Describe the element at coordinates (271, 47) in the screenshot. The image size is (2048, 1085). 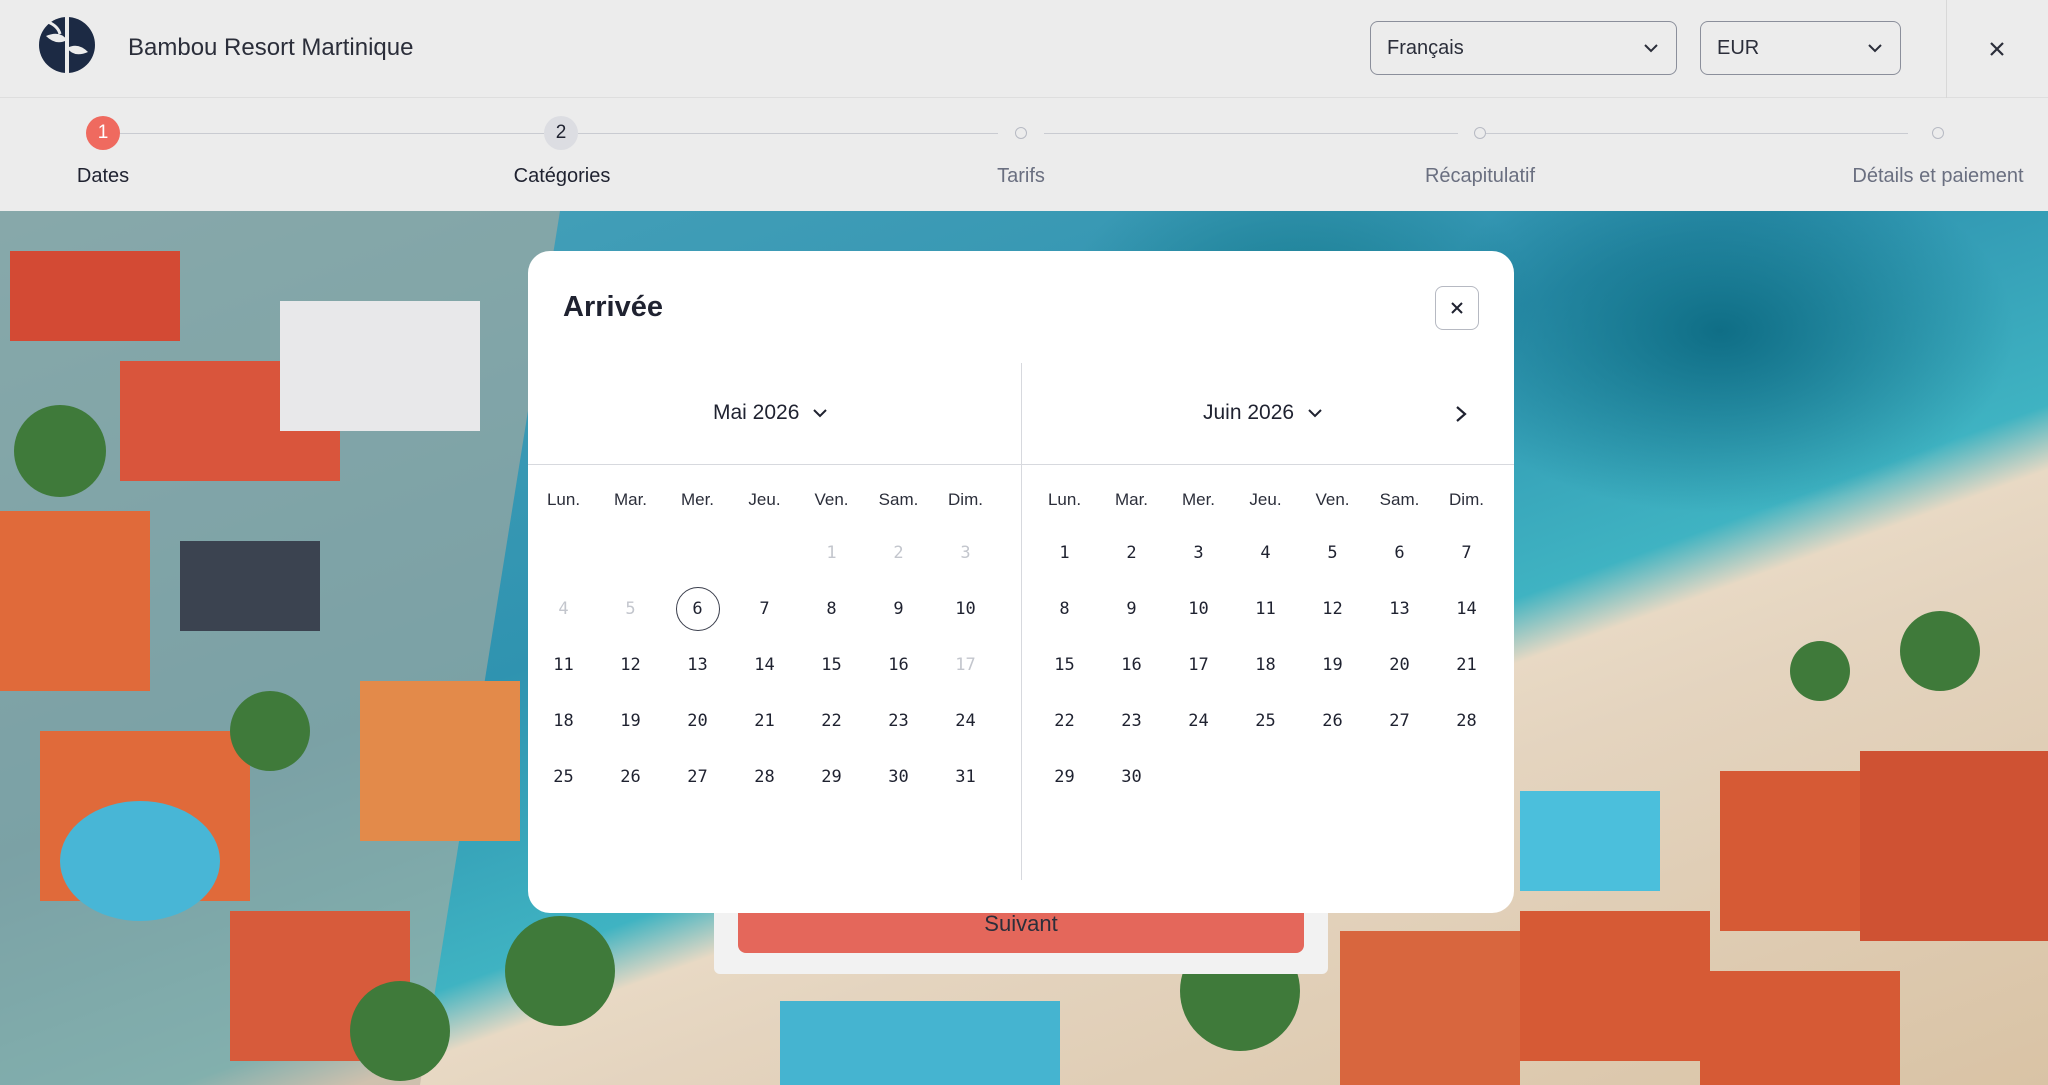
I see `brand-name: Bambou Resort Martinique` at that location.